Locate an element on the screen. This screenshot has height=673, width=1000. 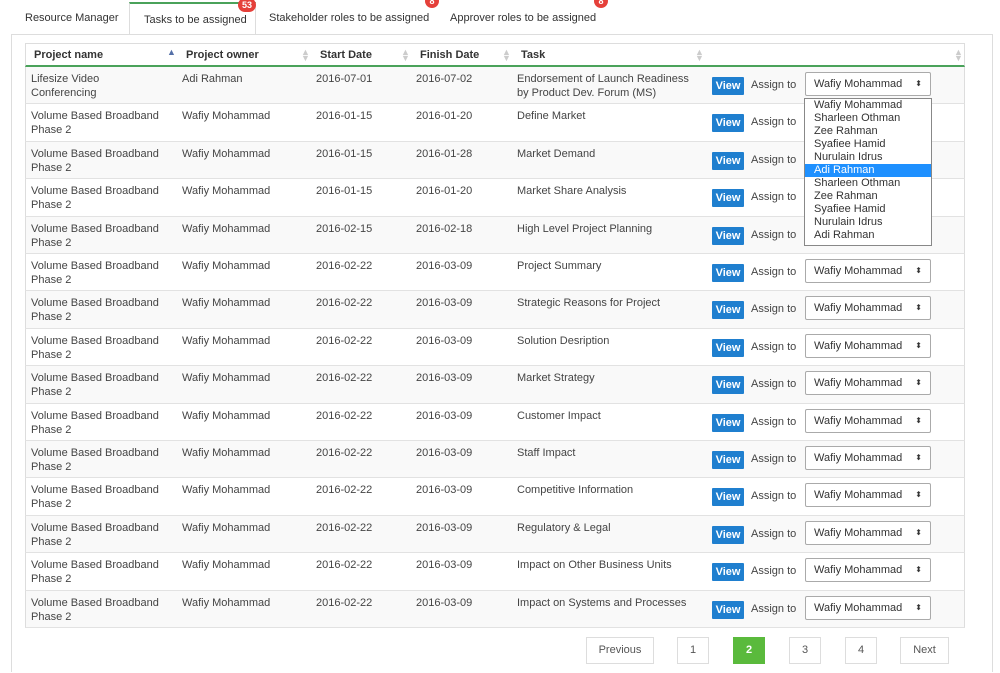
task-cell: Market Share Analysis is located at coordinates (572, 191).